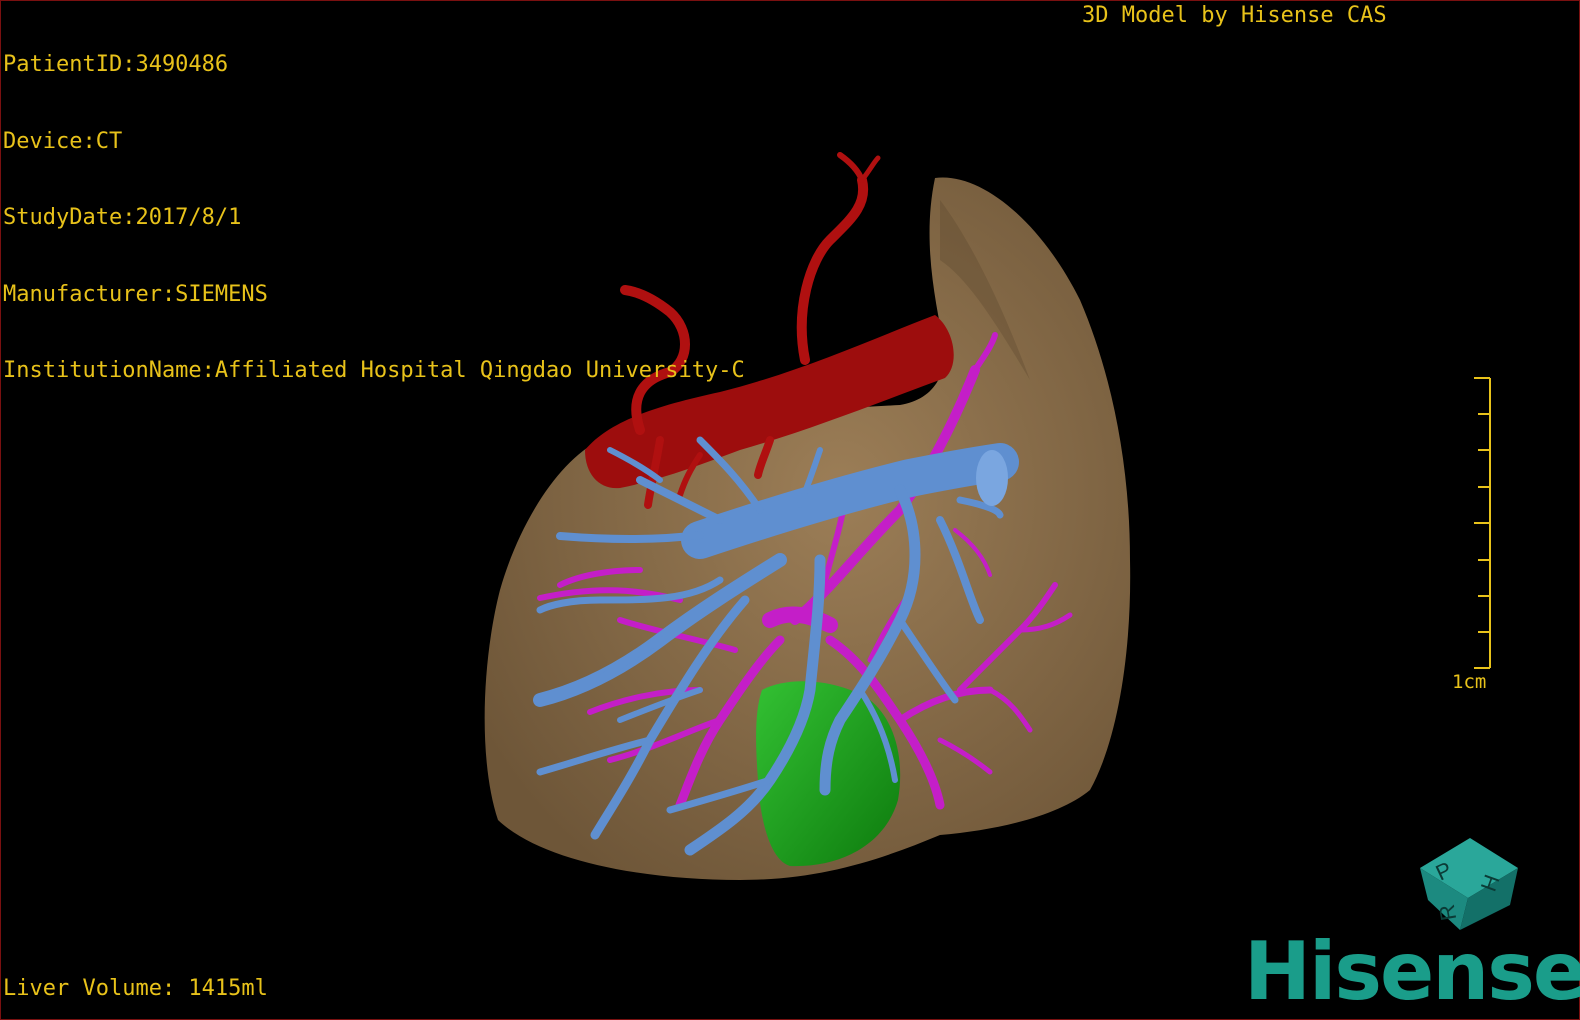 Image resolution: width=1580 pixels, height=1020 pixels. What do you see at coordinates (135, 294) in the screenshot?
I see `manufacturer: Manufacturer:SIEMENS` at bounding box center [135, 294].